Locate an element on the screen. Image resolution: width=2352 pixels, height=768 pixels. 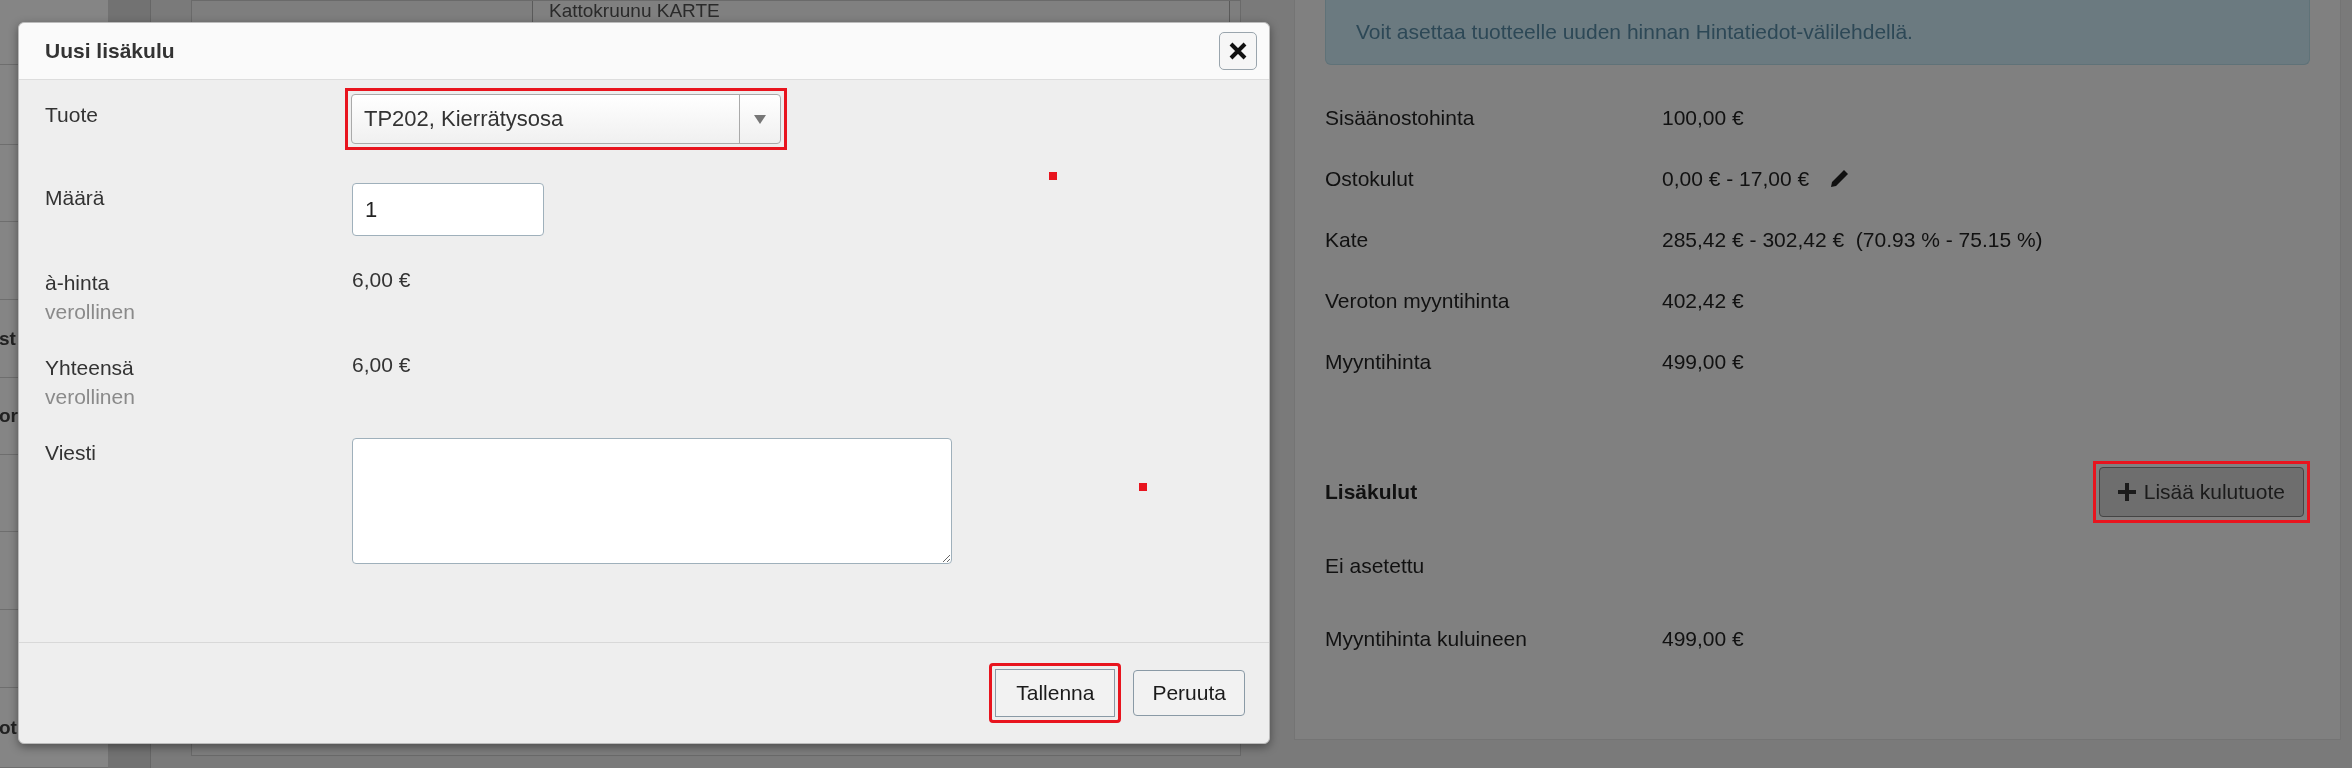
price-value: 285,42 € - 302,42 € (70.93 % - 75.15 %) is located at coordinates (1852, 239).